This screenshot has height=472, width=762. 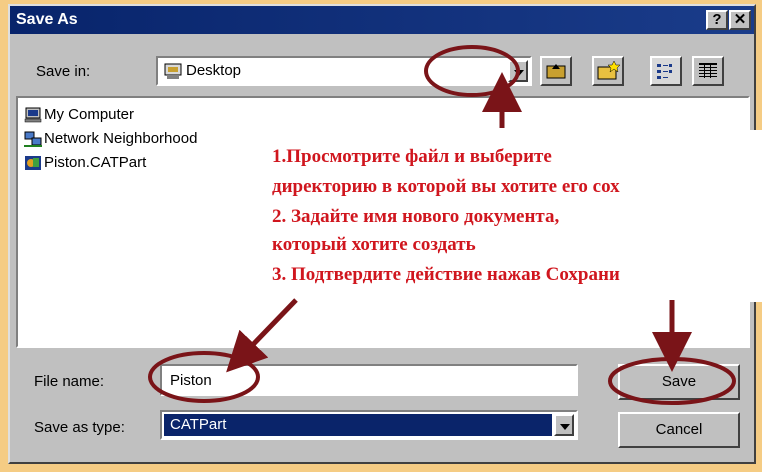 What do you see at coordinates (47, 19) in the screenshot?
I see `window-title: Save As` at bounding box center [47, 19].